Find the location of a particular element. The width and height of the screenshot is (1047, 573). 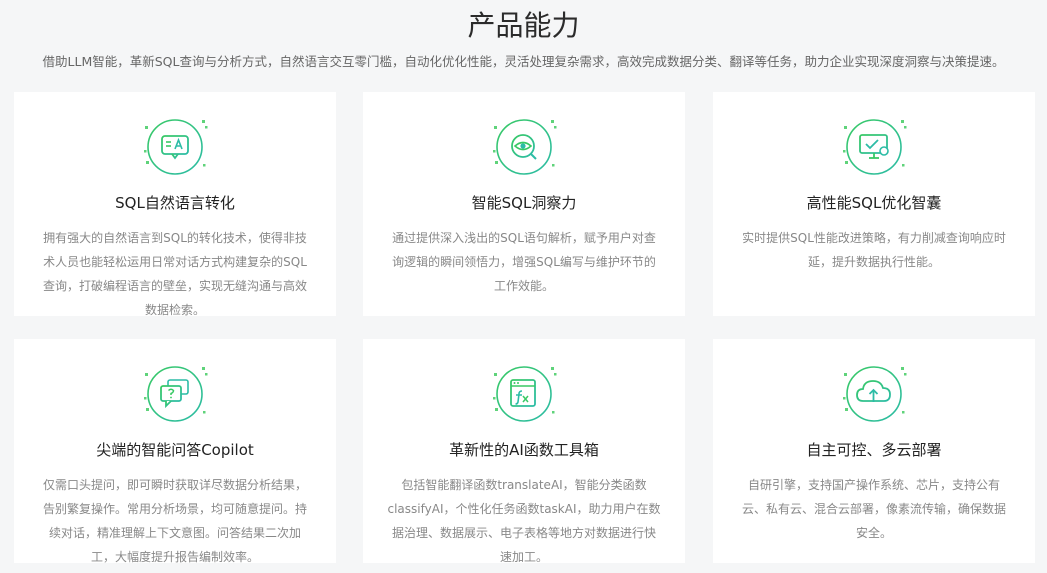

card-title: 高性能SQL优化智囊 is located at coordinates (874, 203).